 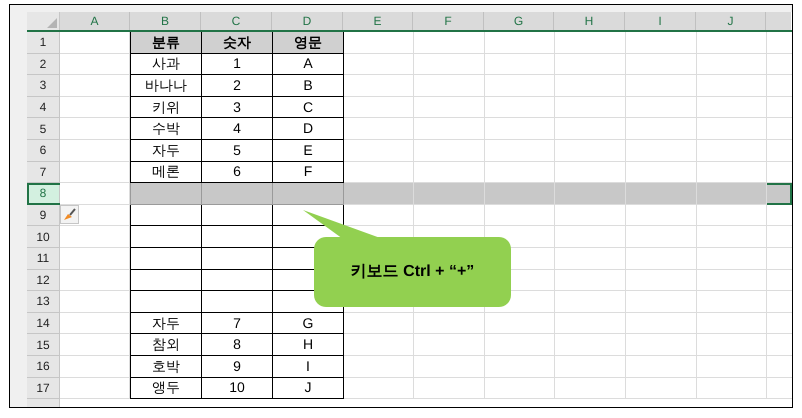 What do you see at coordinates (307, 21) in the screenshot?
I see `column-header: D` at bounding box center [307, 21].